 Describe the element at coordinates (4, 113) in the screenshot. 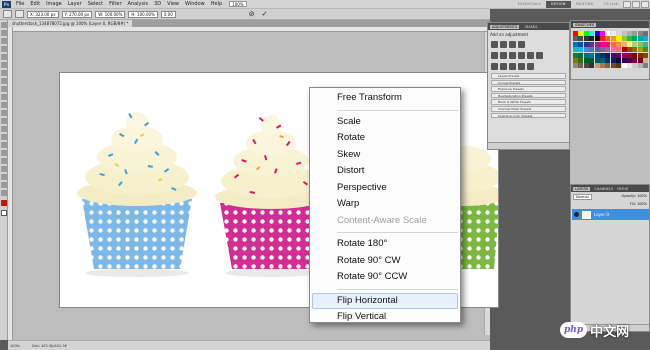

I see `gradient-tool-icon` at that location.